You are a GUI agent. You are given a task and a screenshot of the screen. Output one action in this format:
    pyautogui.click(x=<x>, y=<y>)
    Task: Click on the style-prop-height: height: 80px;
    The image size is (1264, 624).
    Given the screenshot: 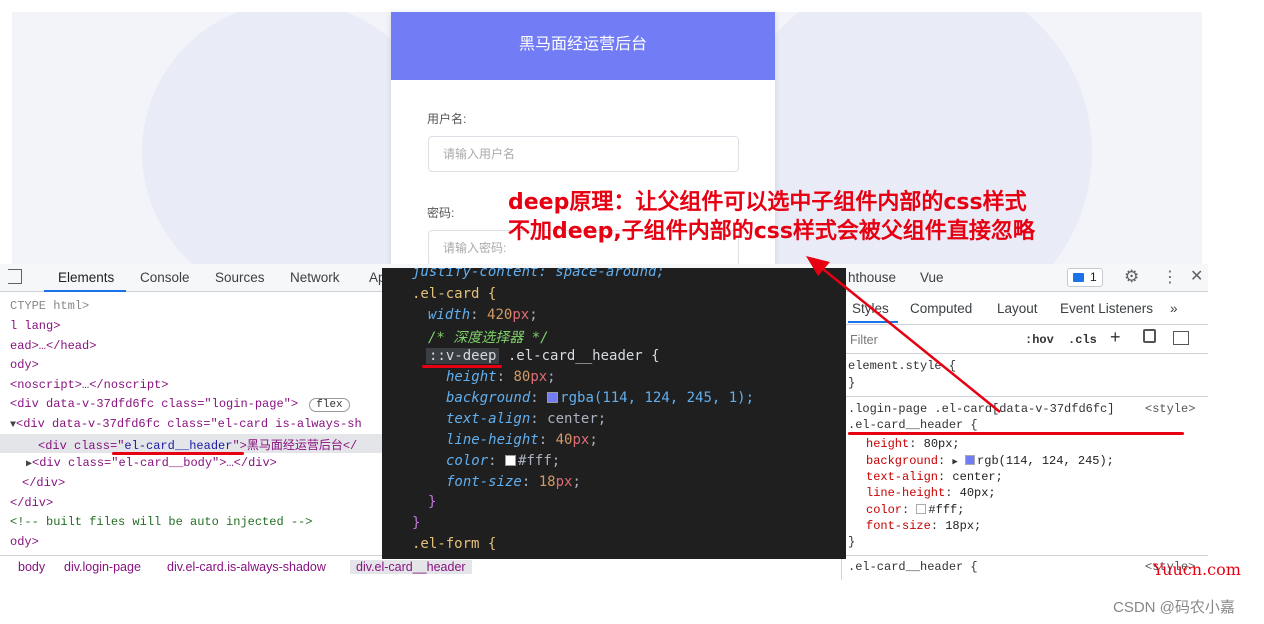 What is the action you would take?
    pyautogui.click(x=913, y=444)
    